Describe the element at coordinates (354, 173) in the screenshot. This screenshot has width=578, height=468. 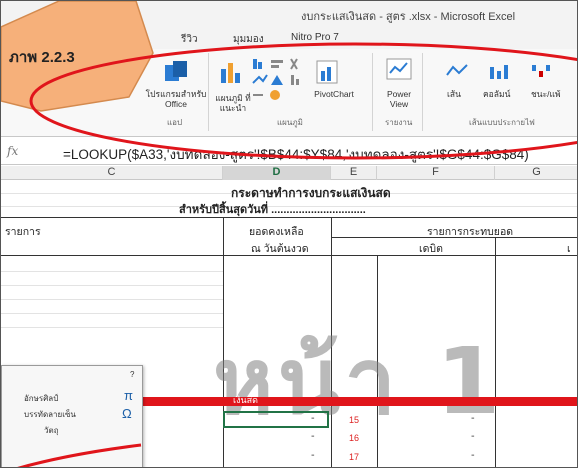
I see `column-header-e: E` at that location.